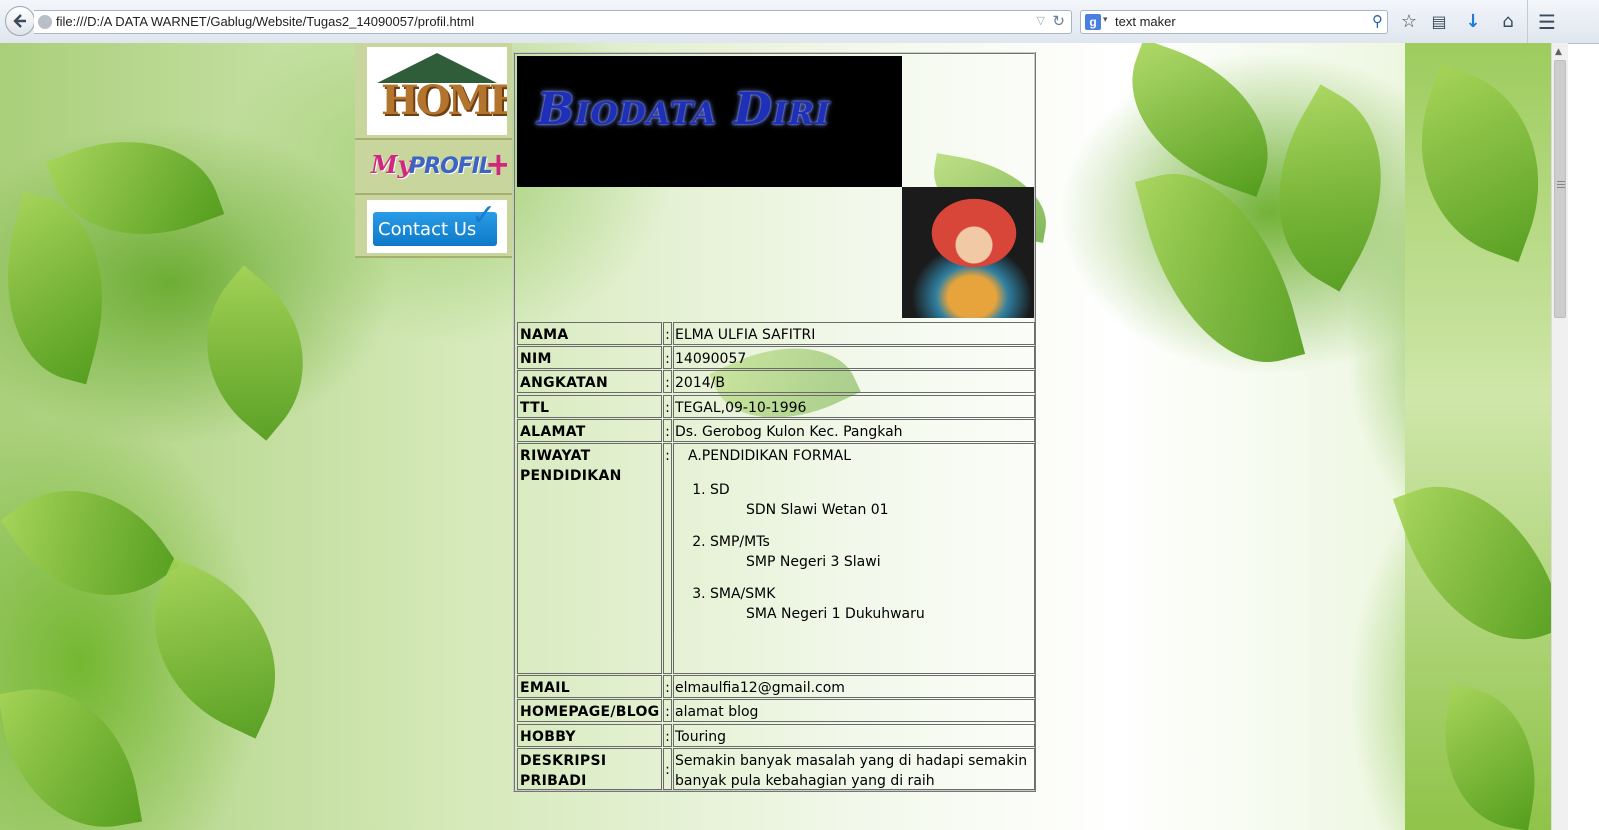  Describe the element at coordinates (553, 781) in the screenshot. I see `label-line: PRIBADI` at that location.